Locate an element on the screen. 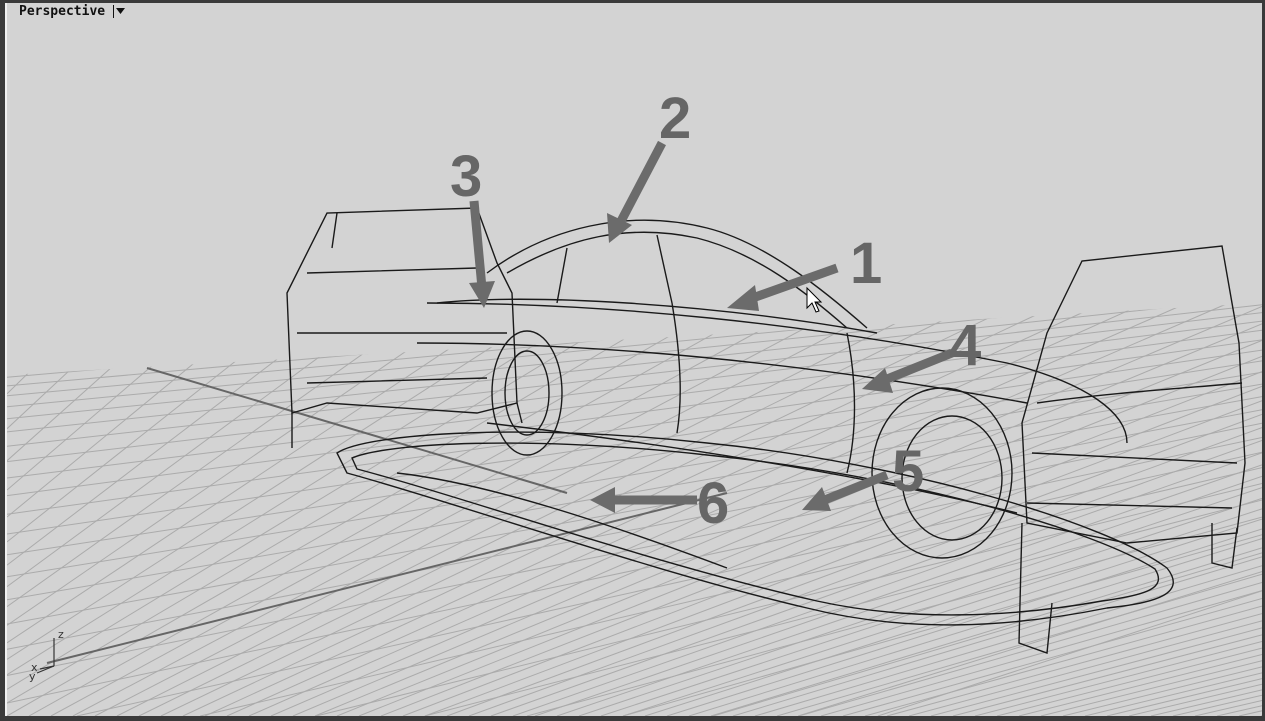 The height and width of the screenshot is (721, 1265). viewport-title-menu: Perspective is located at coordinates (72, 11).